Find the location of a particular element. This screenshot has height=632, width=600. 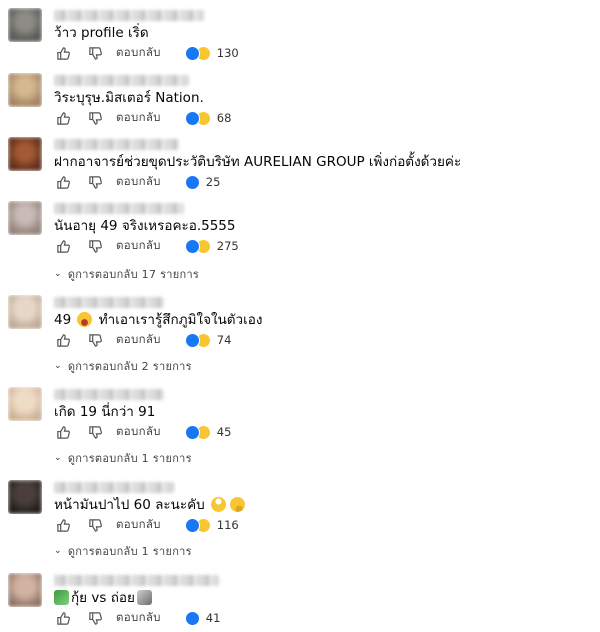

reaction-count: 74 is located at coordinates (224, 340).